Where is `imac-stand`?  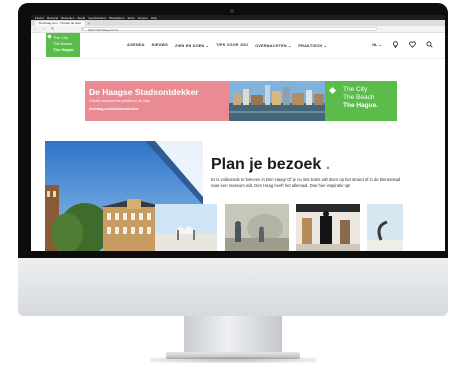 imac-stand is located at coordinates (233, 335).